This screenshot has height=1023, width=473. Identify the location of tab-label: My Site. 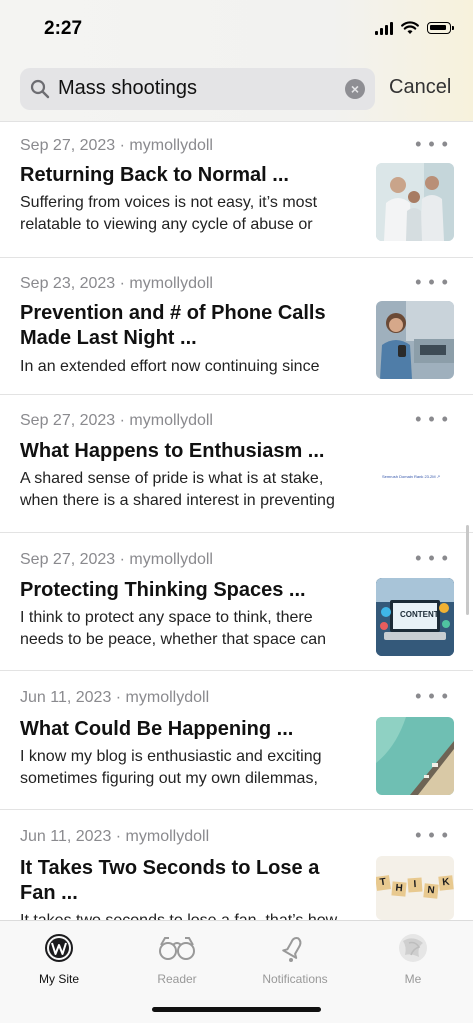
(58, 979).